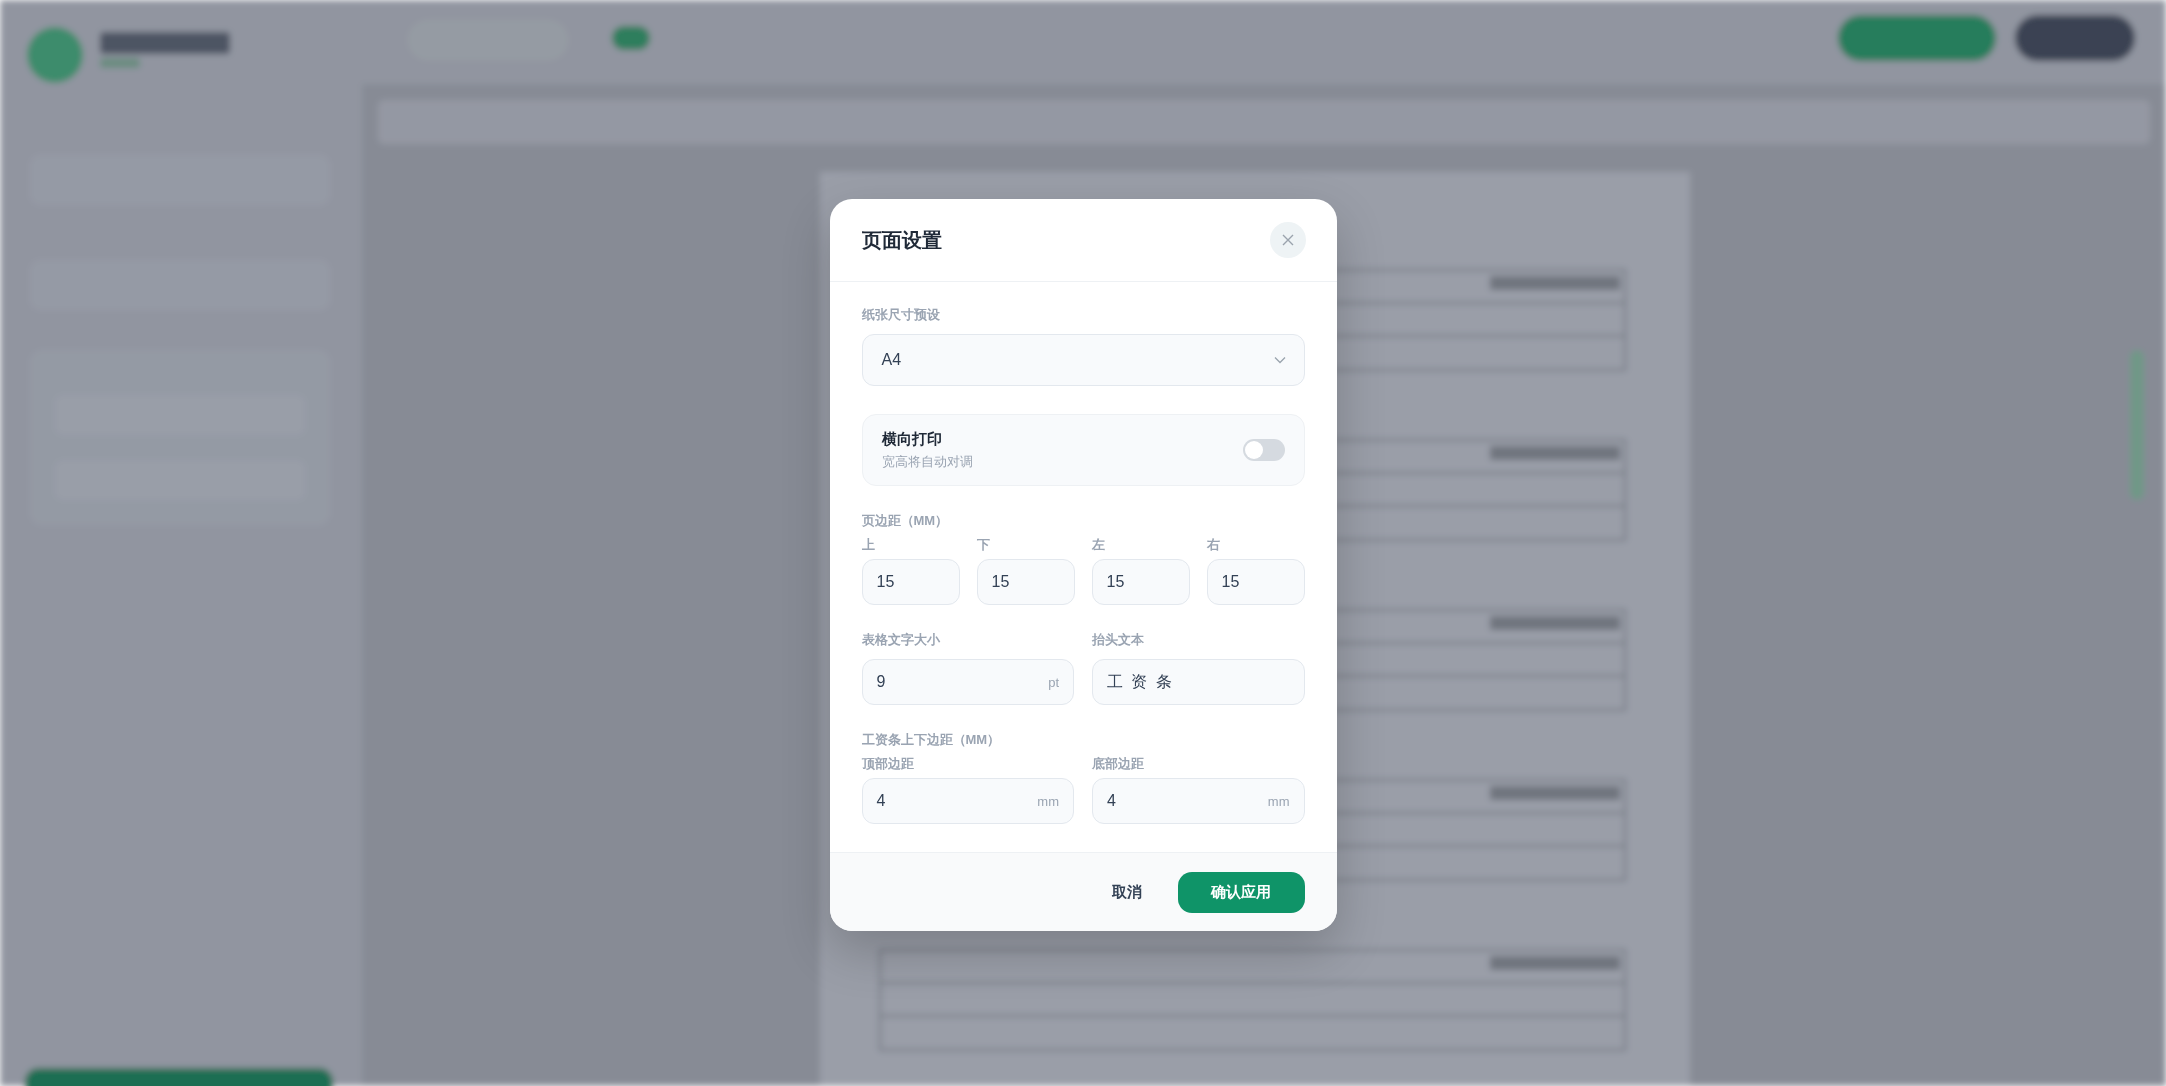  I want to click on field-label: 上, so click(868, 545).